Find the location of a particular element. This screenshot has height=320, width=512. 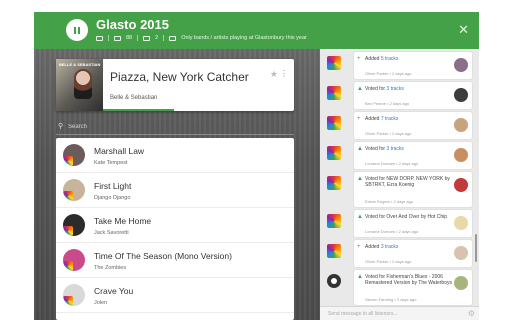

track-title: Take Me Home is located at coordinates (123, 221).